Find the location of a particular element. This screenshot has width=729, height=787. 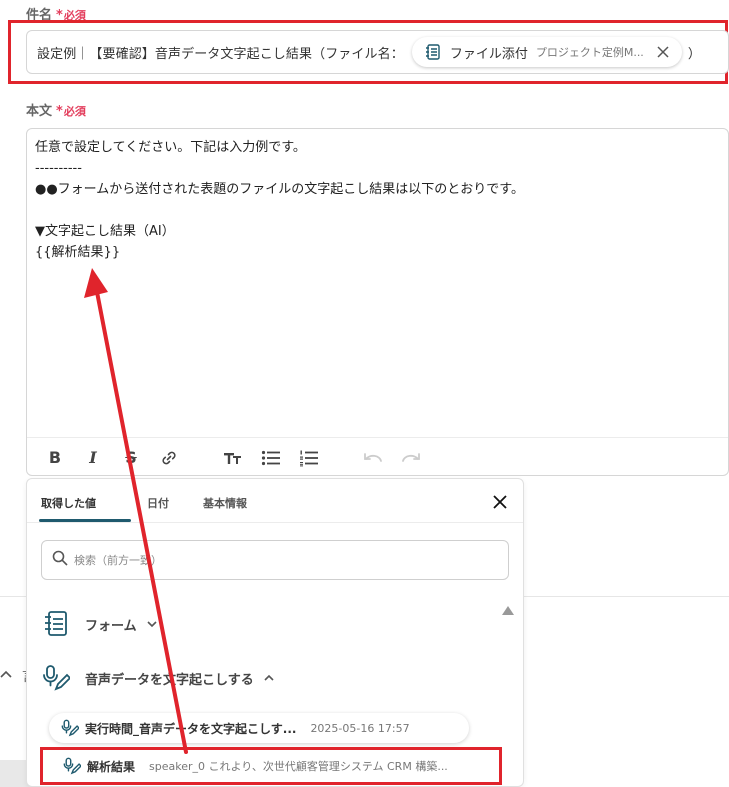

group-transcribe: 音声データを文字起こしする is located at coordinates (158, 678).